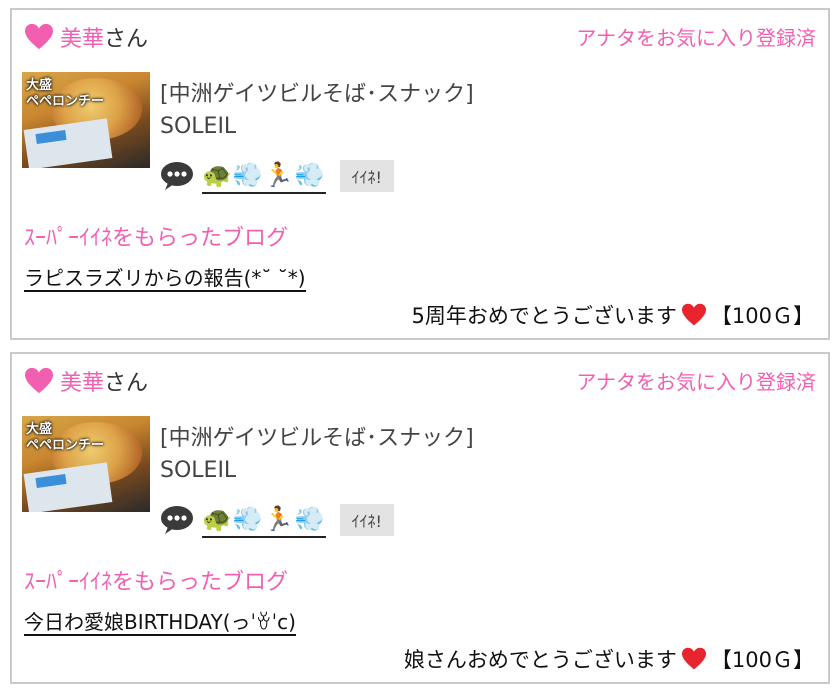  I want to click on blog-title-link: 今日わ愛娘BIRTHDAY(っˈꈊˈc), so click(160, 623).